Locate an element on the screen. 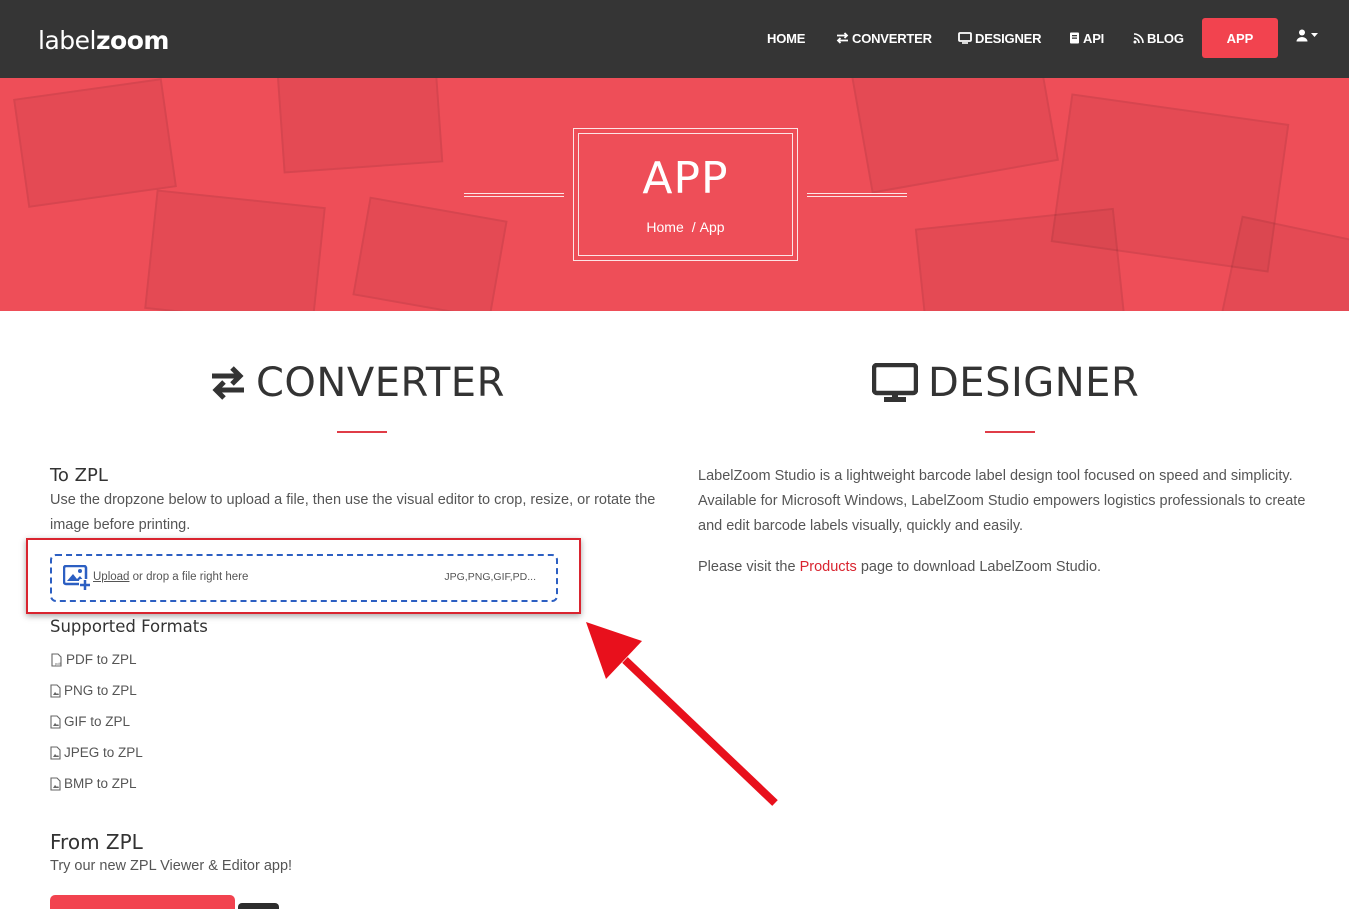 The image size is (1349, 909). format-link-gif: GIF to ZPL is located at coordinates (90, 721).